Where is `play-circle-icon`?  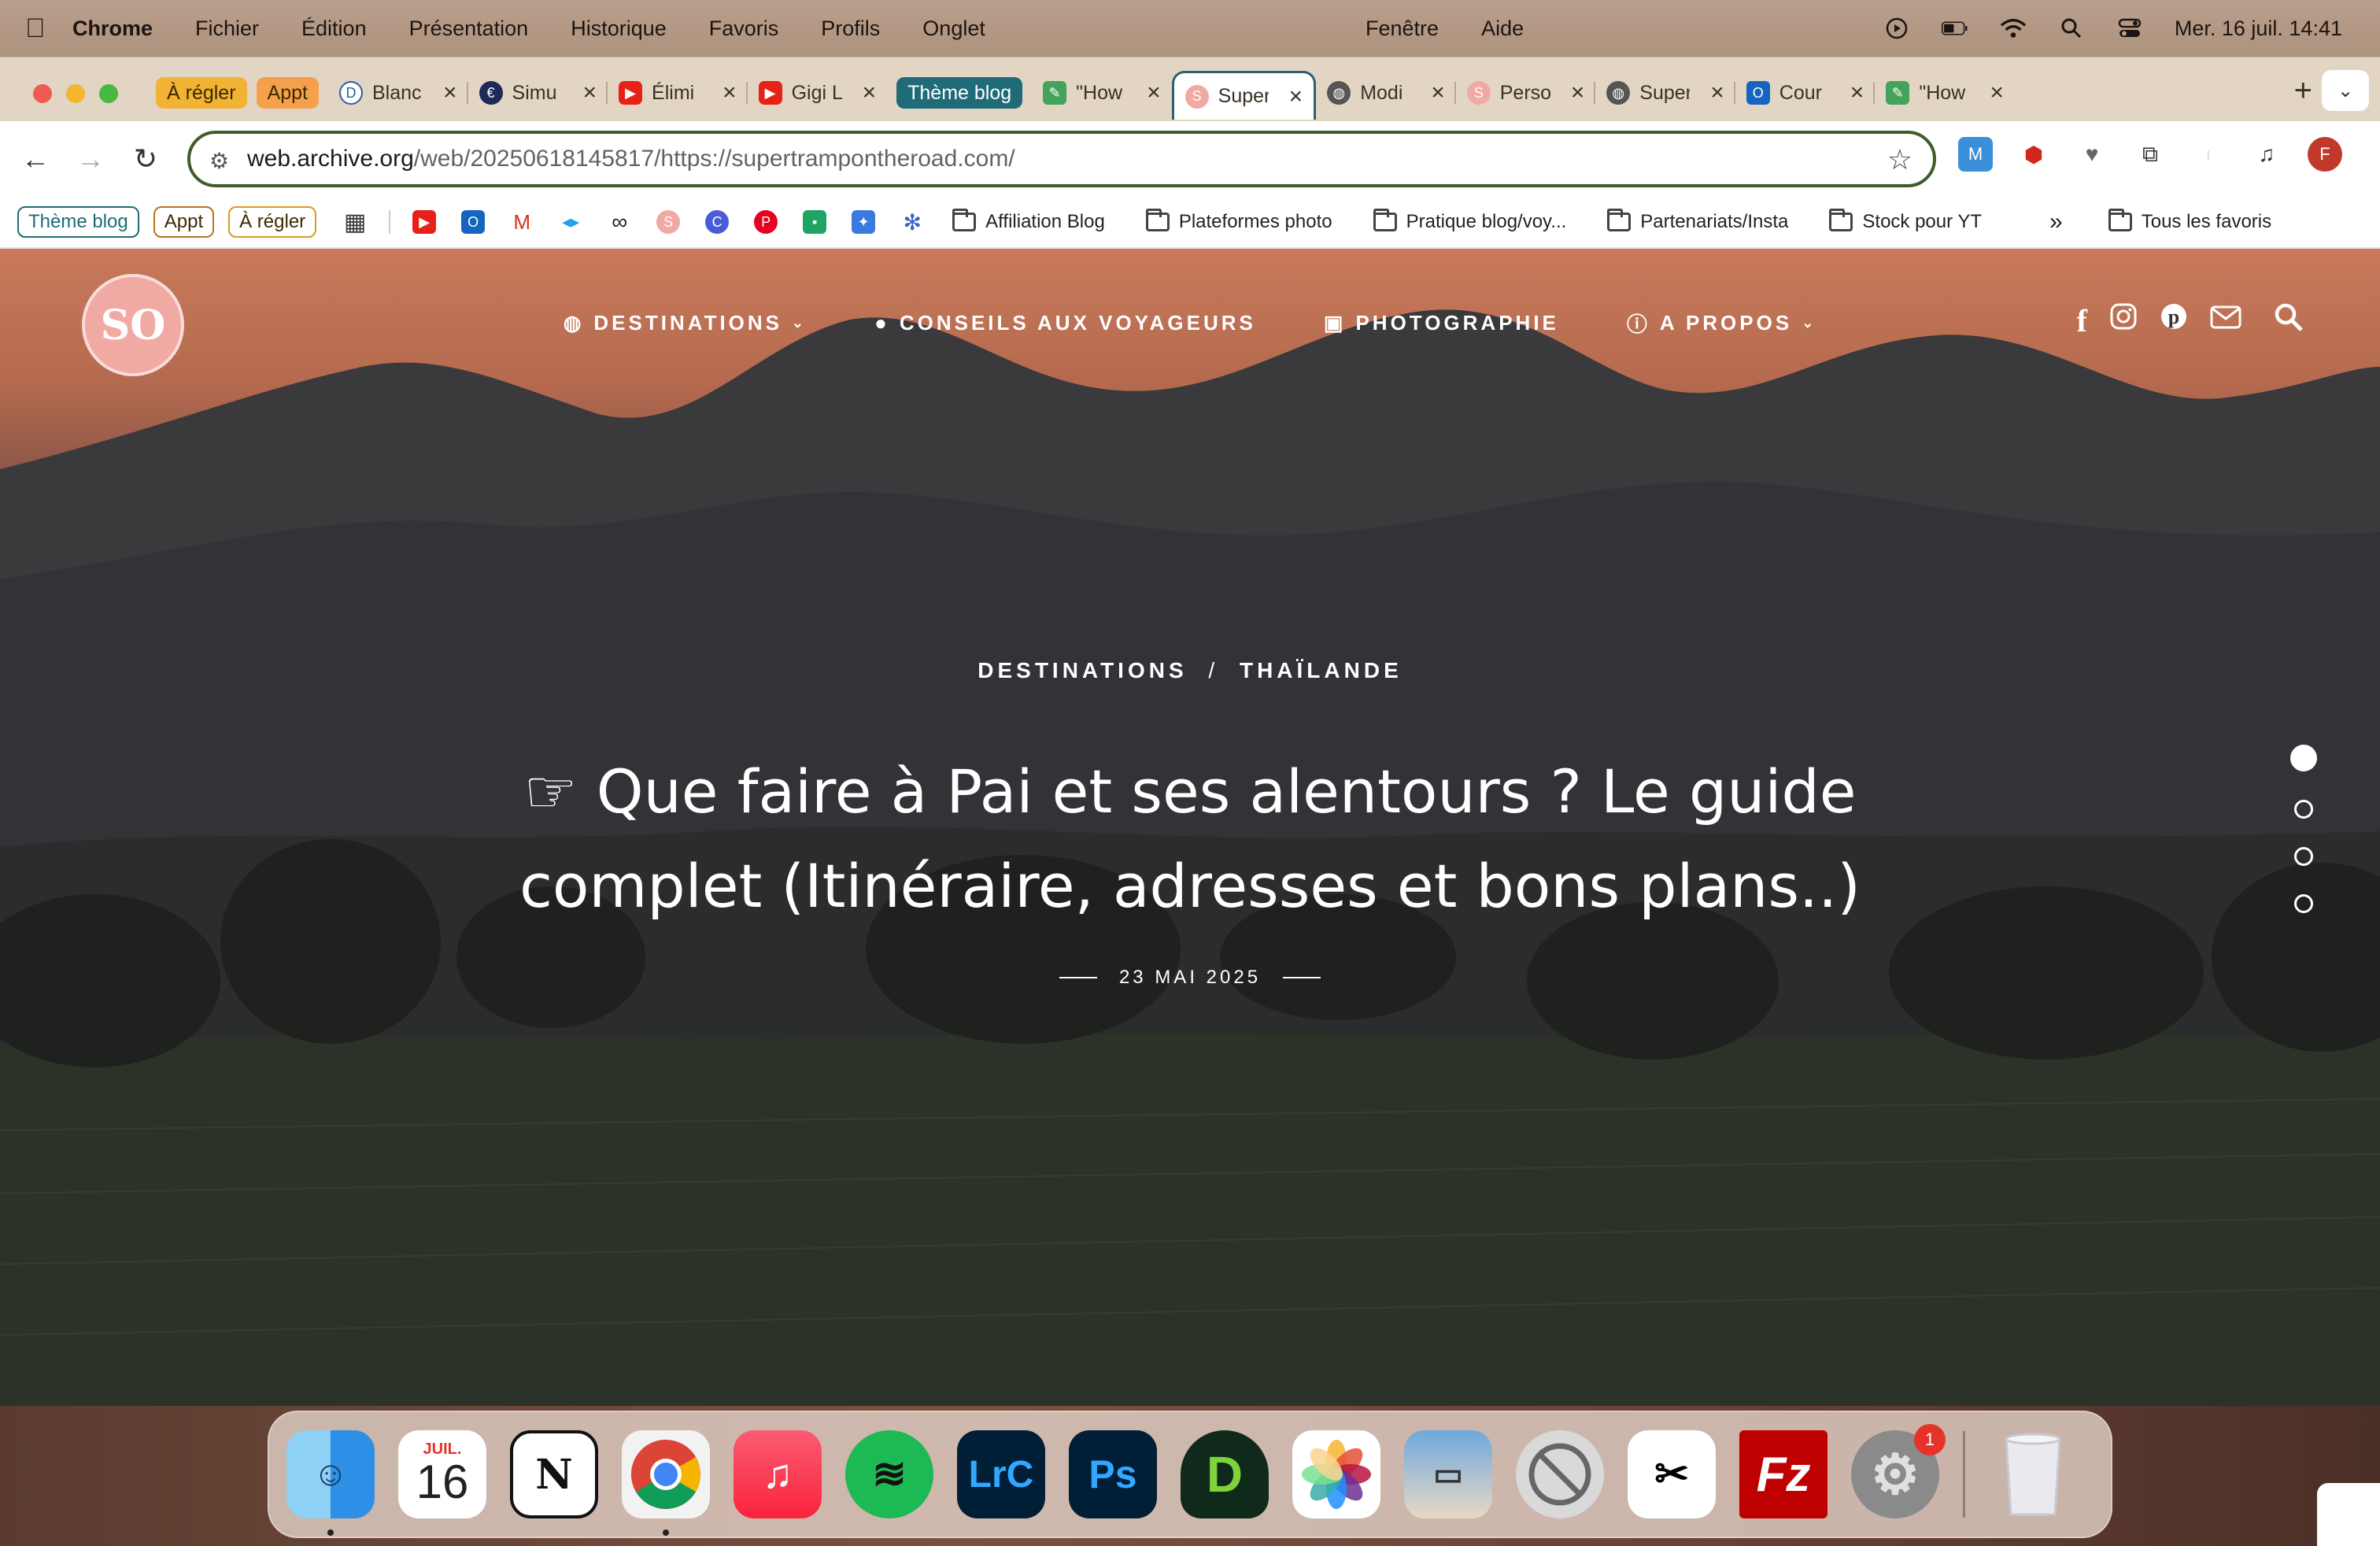
play-circle-icon is located at coordinates (1896, 28).